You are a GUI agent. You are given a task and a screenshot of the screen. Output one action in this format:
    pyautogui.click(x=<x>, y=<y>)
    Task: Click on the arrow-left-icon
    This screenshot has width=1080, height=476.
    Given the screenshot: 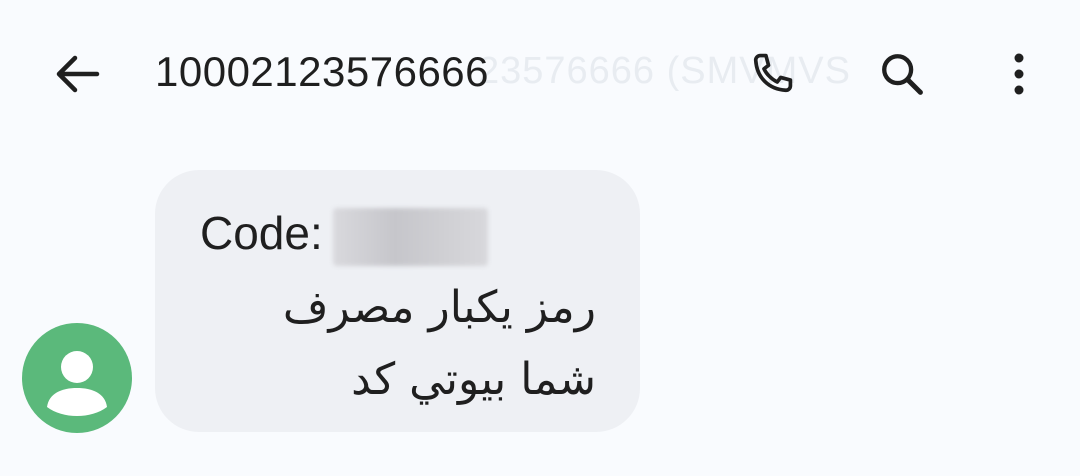 What is the action you would take?
    pyautogui.click(x=78, y=74)
    